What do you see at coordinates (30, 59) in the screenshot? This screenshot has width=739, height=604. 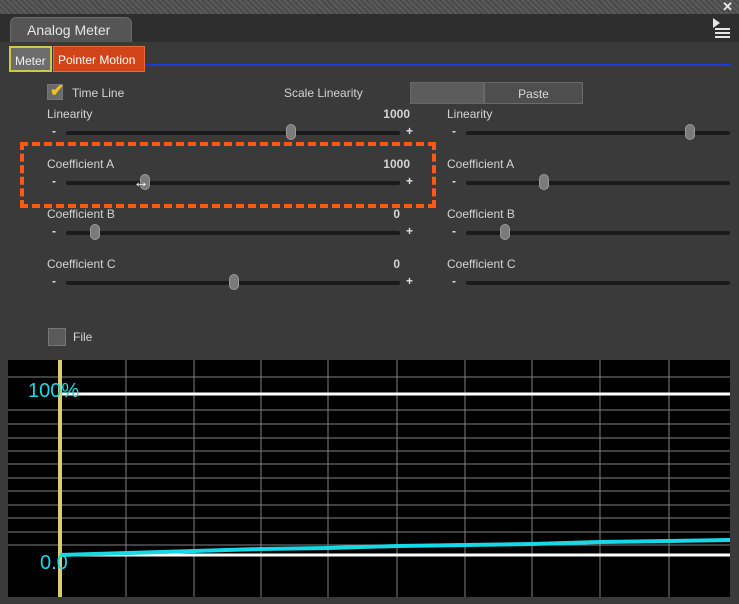 I see `tab-meter: Meter` at bounding box center [30, 59].